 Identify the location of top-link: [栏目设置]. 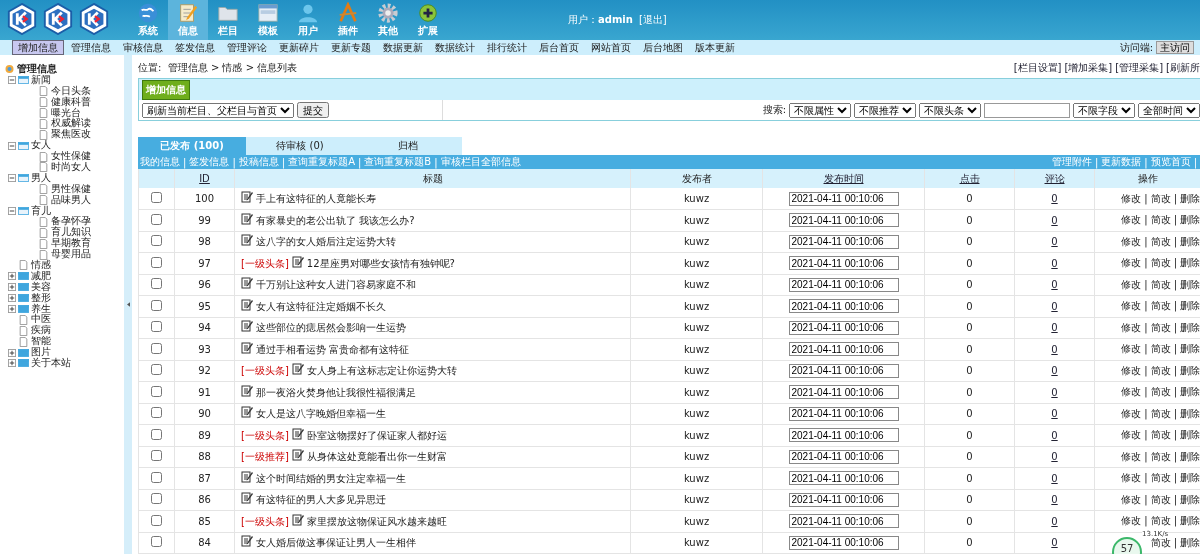
(1037, 68).